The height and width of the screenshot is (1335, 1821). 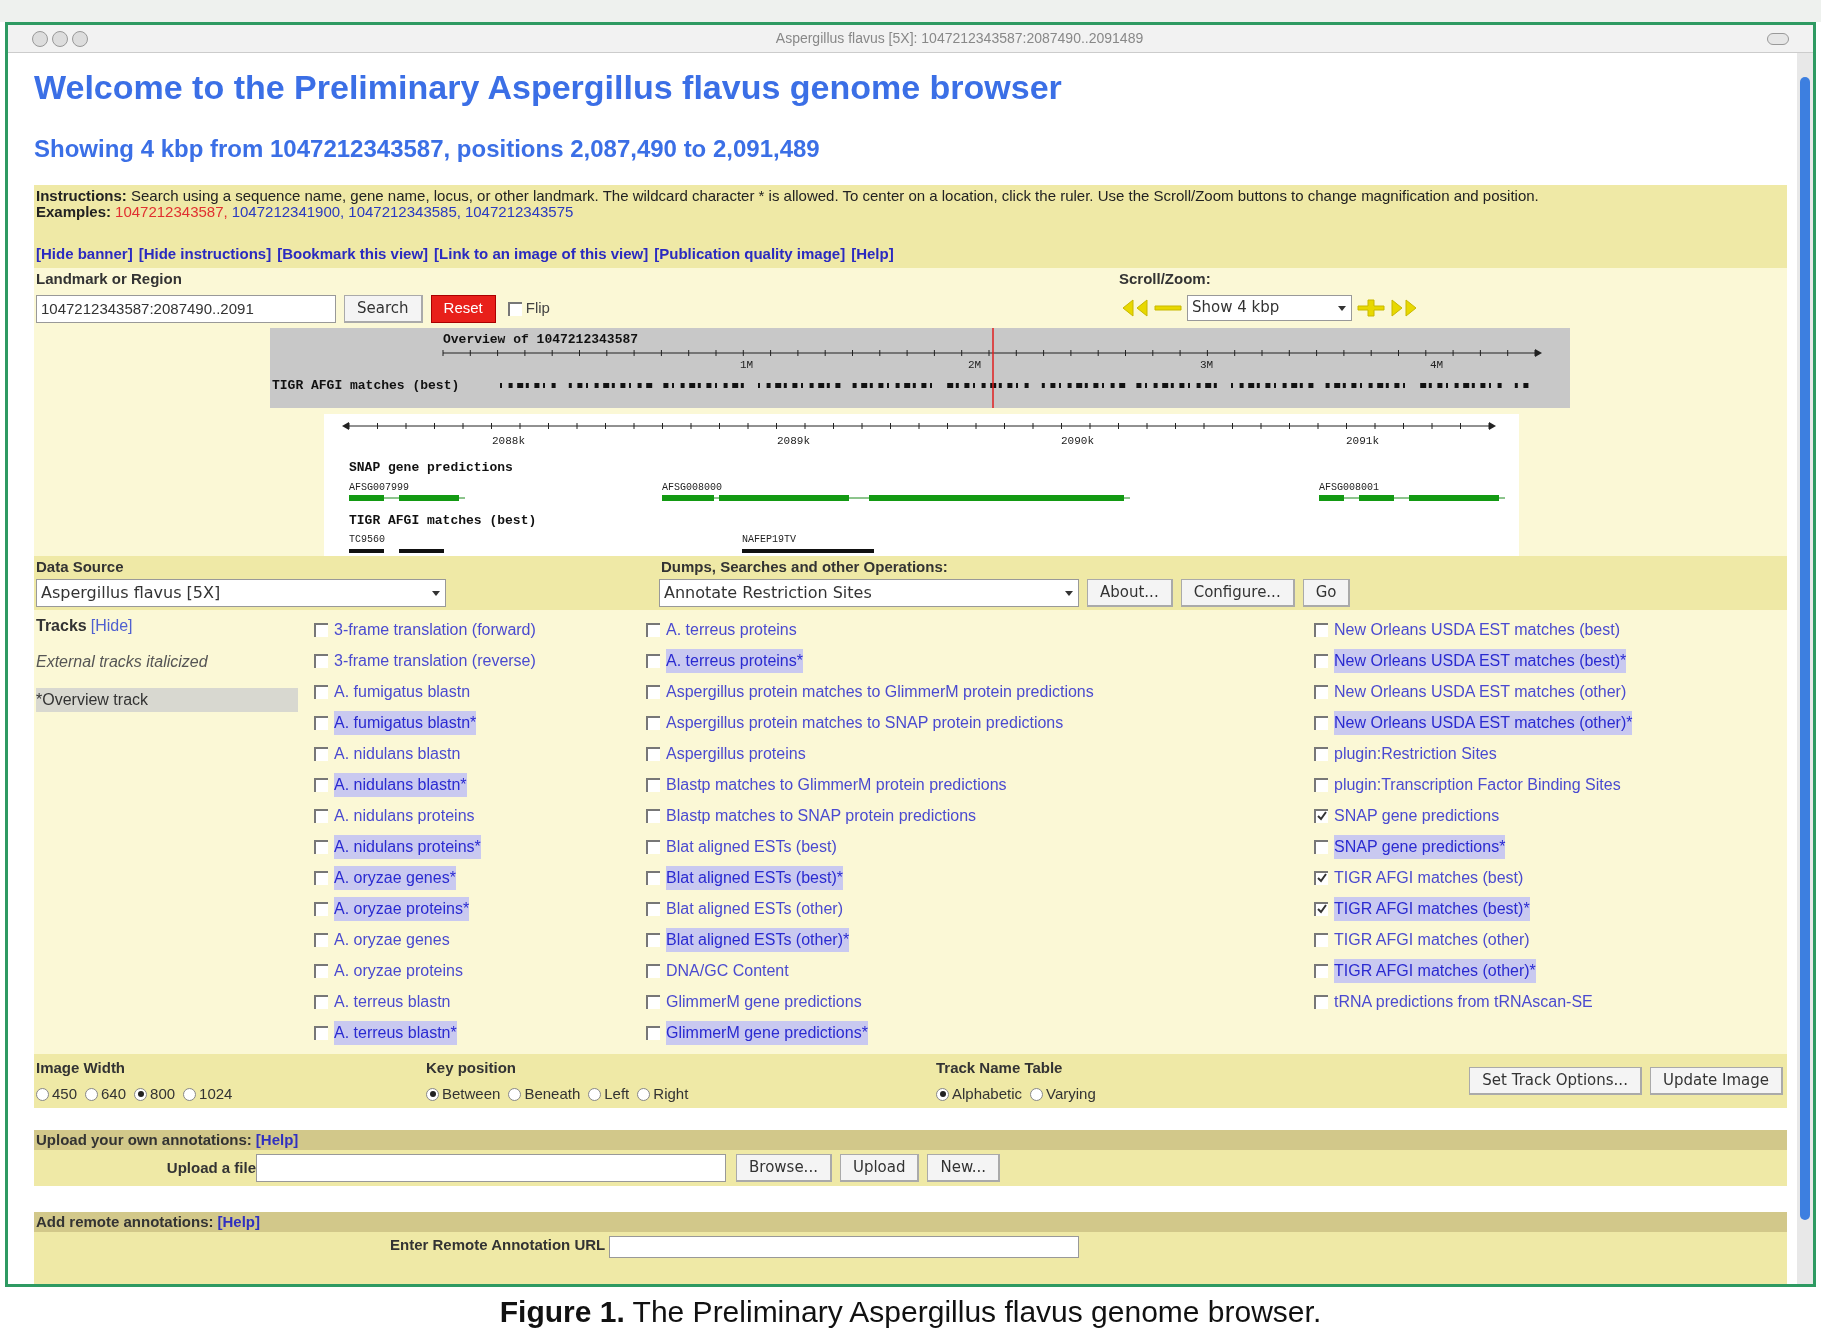 What do you see at coordinates (736, 753) in the screenshot?
I see `track-label: Aspergillus proteins` at bounding box center [736, 753].